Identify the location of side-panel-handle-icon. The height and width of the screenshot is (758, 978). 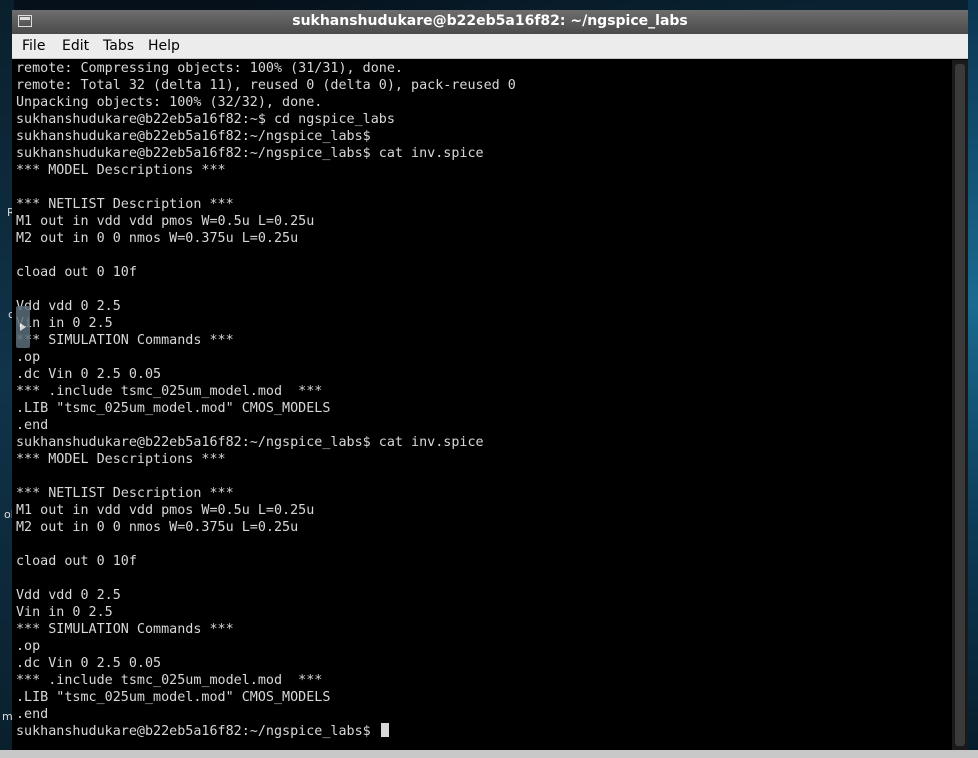
(23, 327).